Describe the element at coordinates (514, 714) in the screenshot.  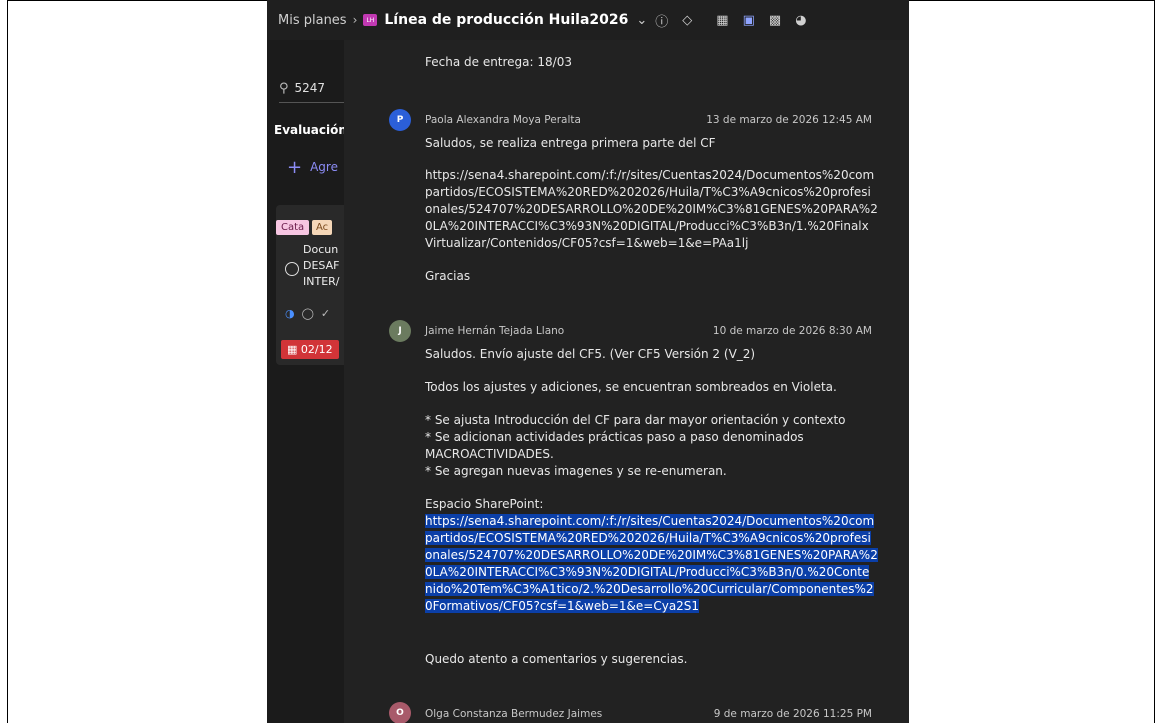
I see `comment-author: Olga Constanza Bermudez Jaimes` at that location.